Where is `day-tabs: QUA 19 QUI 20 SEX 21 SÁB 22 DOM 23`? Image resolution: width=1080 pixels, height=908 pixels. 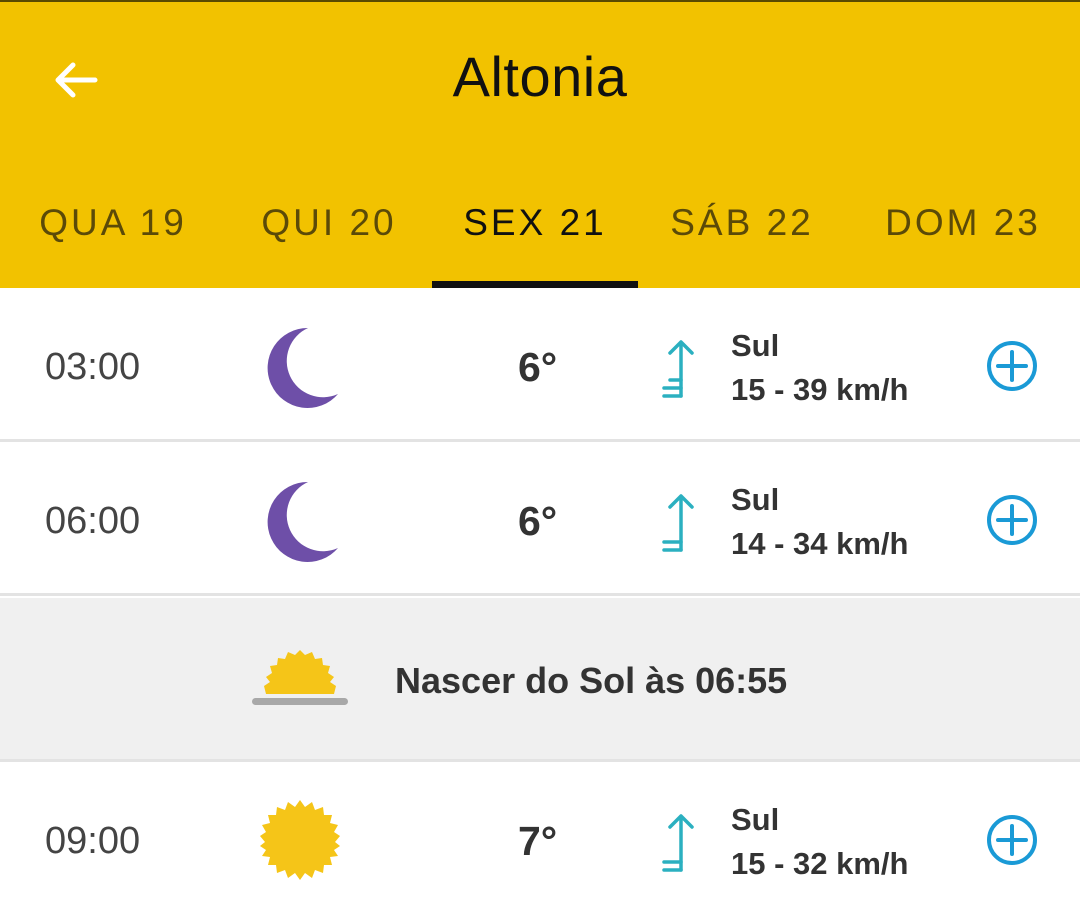
day-tabs: QUA 19 QUI 20 SEX 21 SÁB 22 DOM 23 is located at coordinates (540, 240).